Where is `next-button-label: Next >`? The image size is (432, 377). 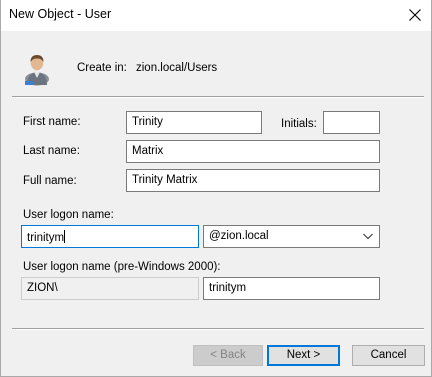
next-button-label: Next > is located at coordinates (303, 355).